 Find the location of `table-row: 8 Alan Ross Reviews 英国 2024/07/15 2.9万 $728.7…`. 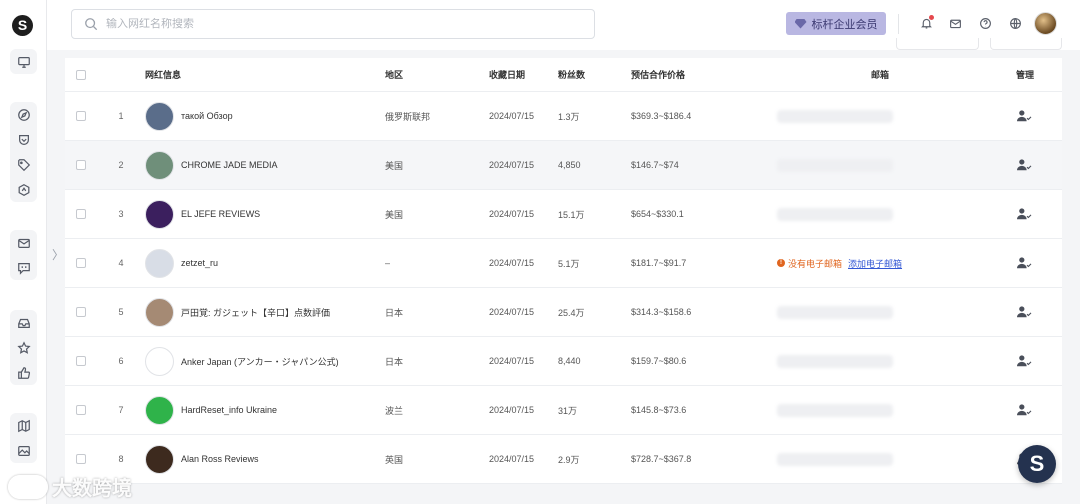

table-row: 8 Alan Ross Reviews 英国 2024/07/15 2.9万 $728.7… is located at coordinates (563, 459).